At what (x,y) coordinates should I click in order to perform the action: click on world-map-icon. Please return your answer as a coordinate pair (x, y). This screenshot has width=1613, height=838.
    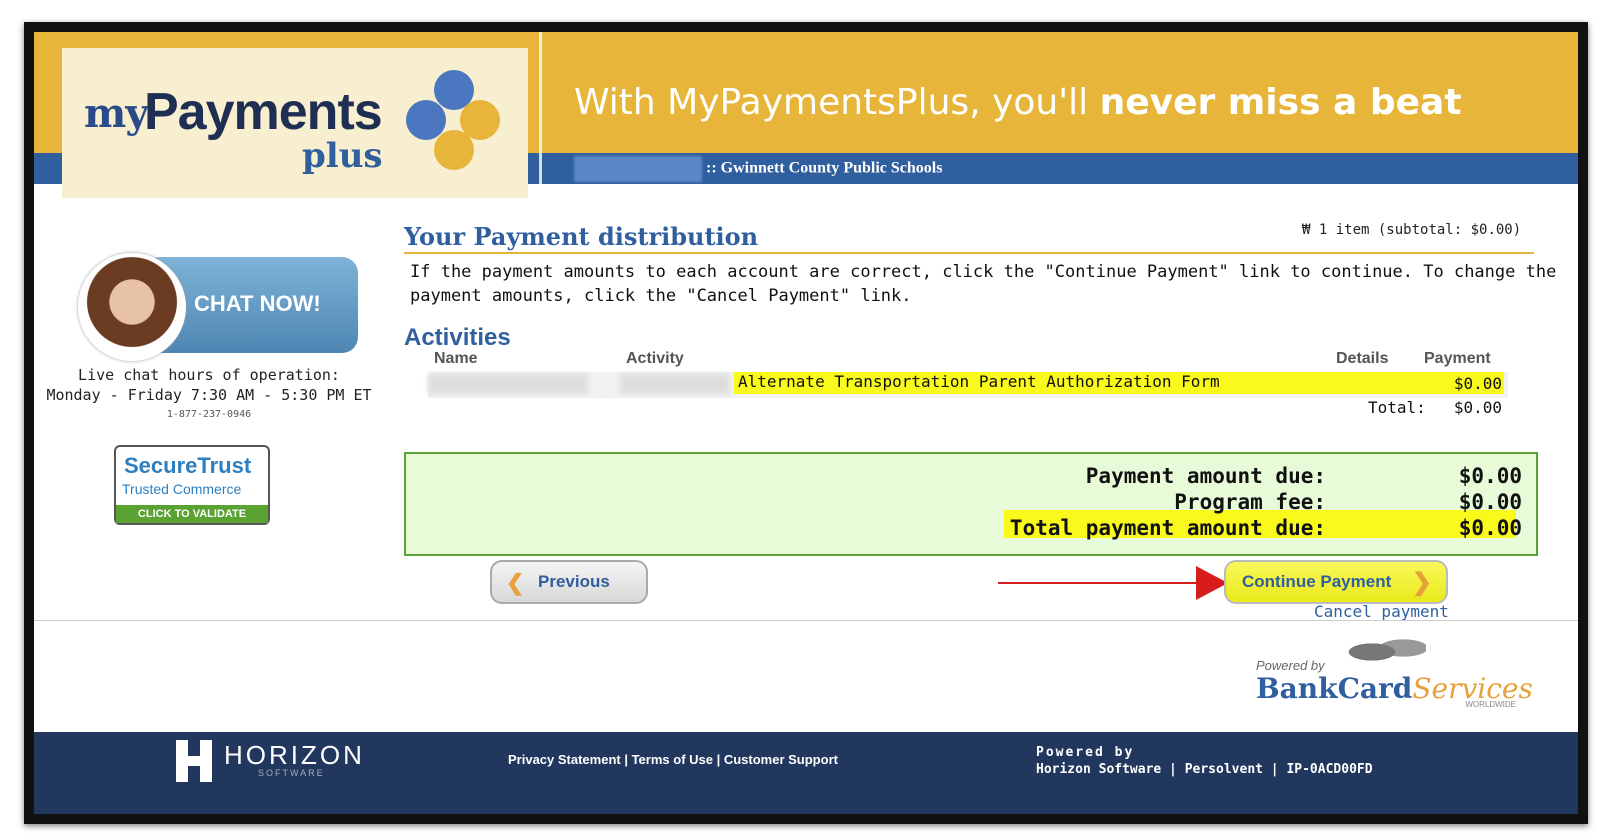
    Looking at the image, I should click on (1381, 652).